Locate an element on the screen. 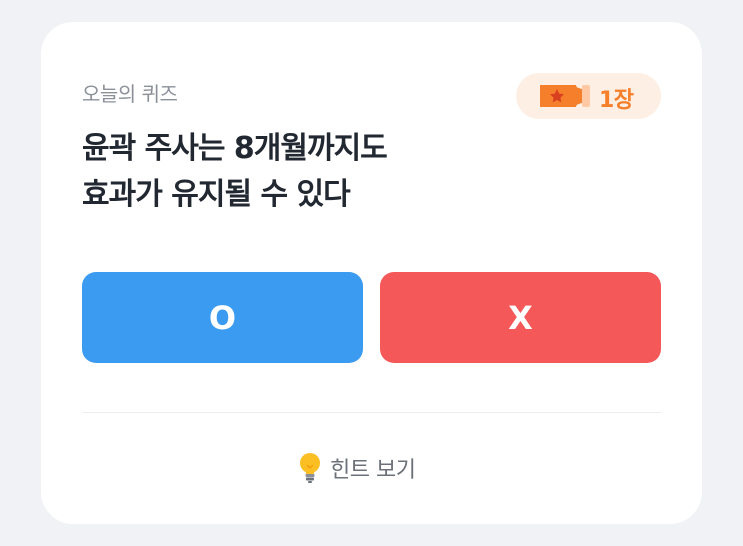  answer-x-button: X is located at coordinates (520, 317).